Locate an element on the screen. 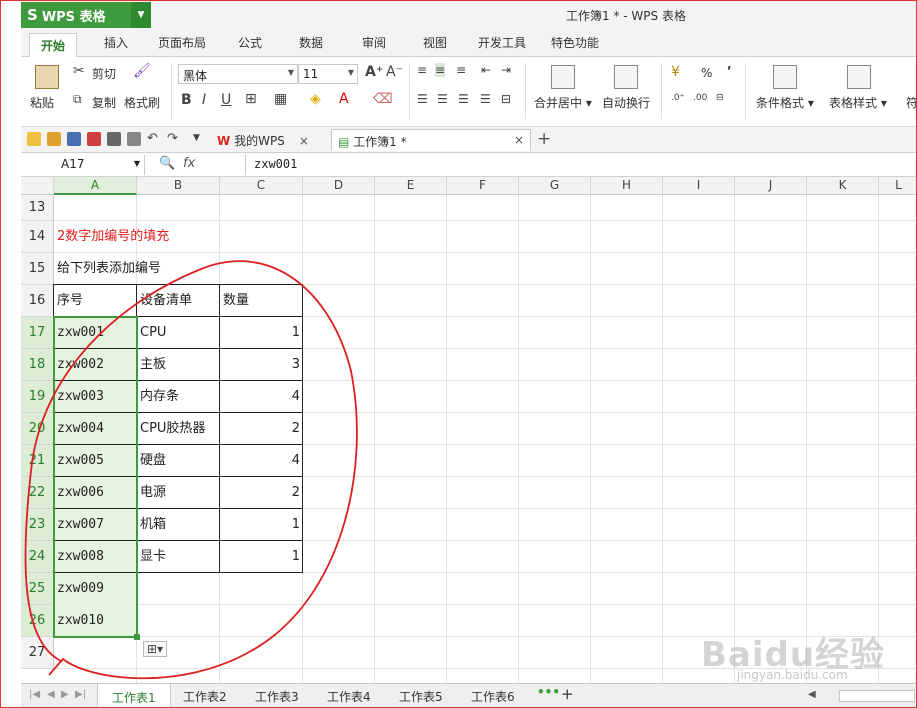  decrease-decimal-icon: .00 is located at coordinates (700, 98).